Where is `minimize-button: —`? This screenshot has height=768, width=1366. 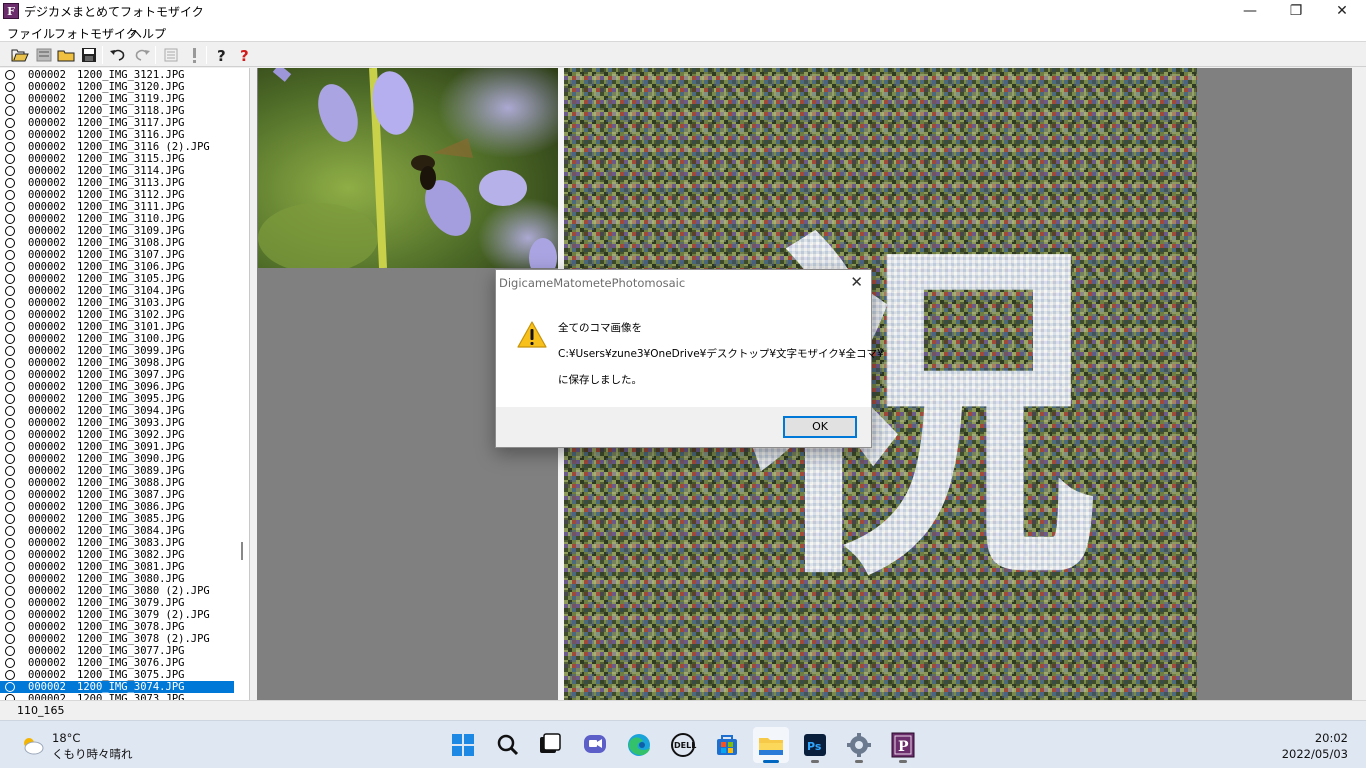 minimize-button: — is located at coordinates (1250, 11).